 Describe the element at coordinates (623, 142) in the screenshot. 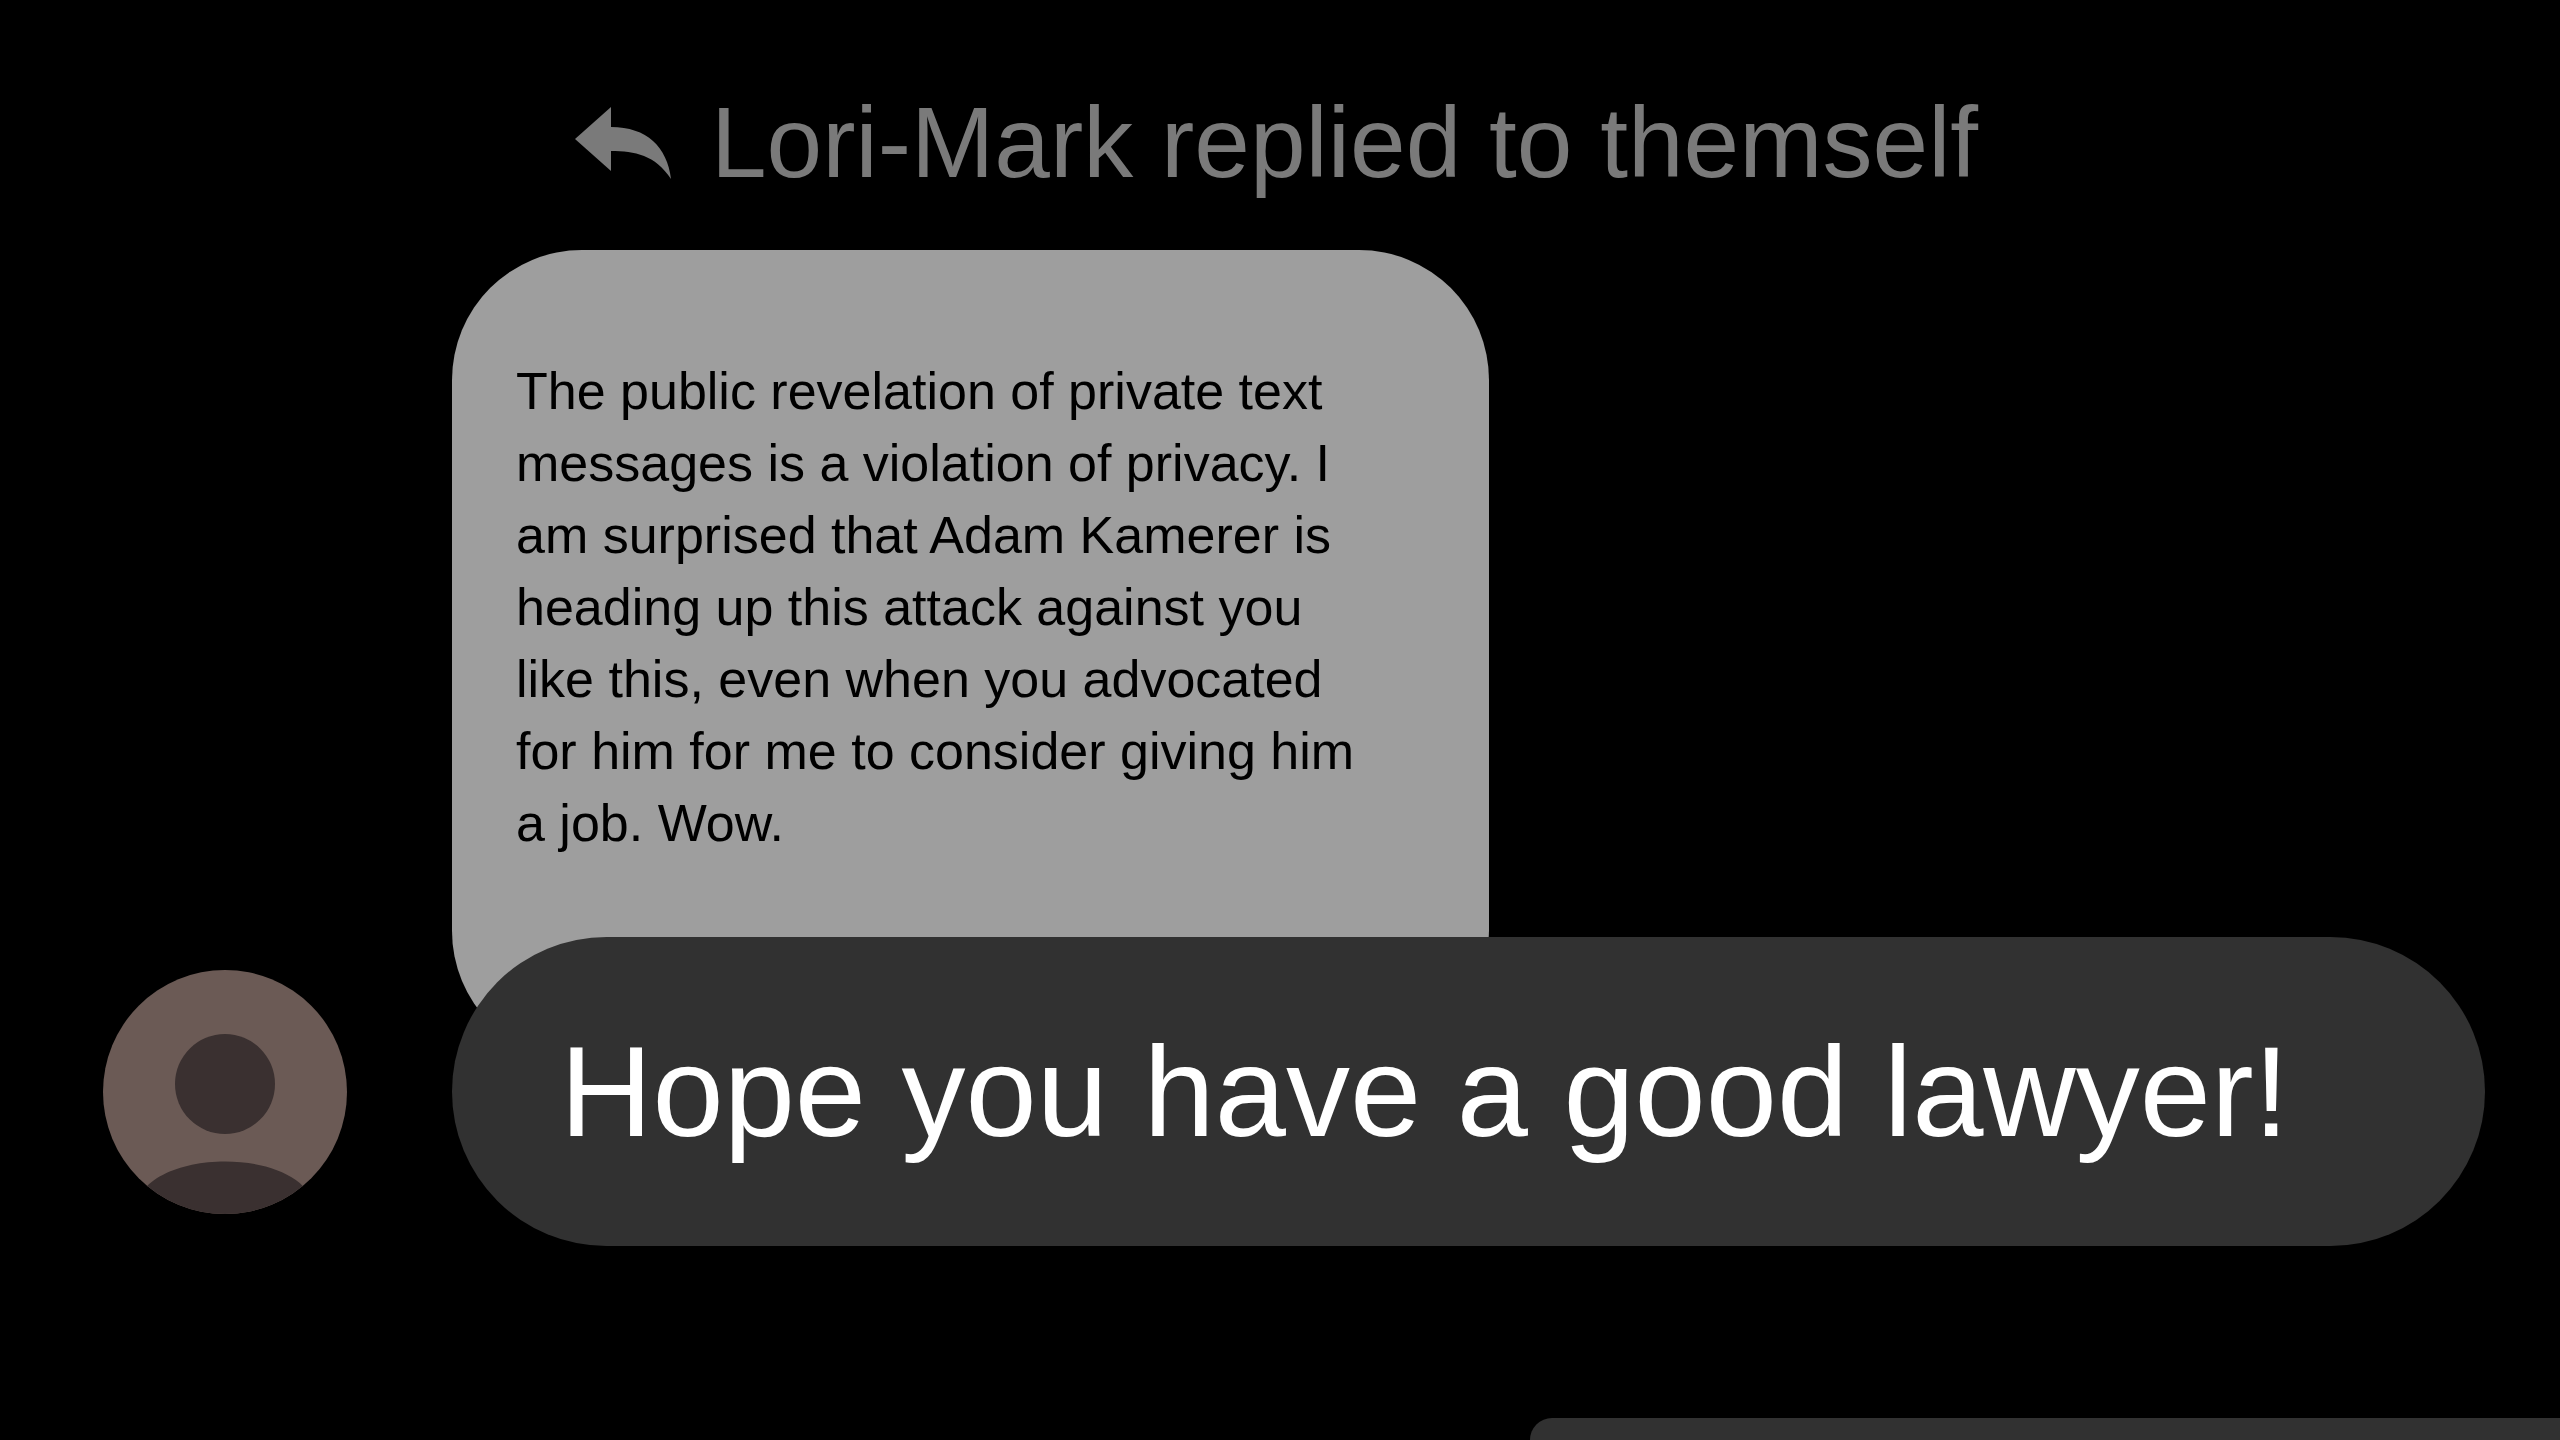

I see `reply-icon` at that location.